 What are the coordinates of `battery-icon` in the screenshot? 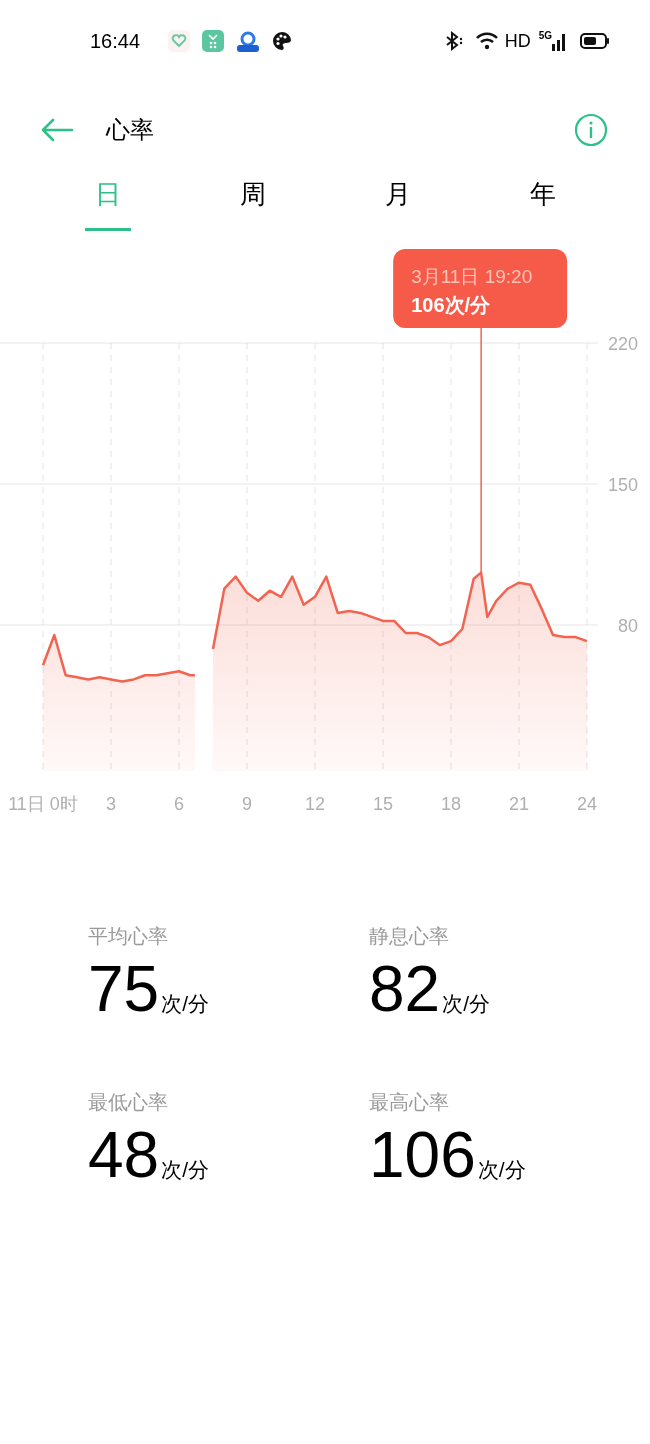 It's located at (595, 41).